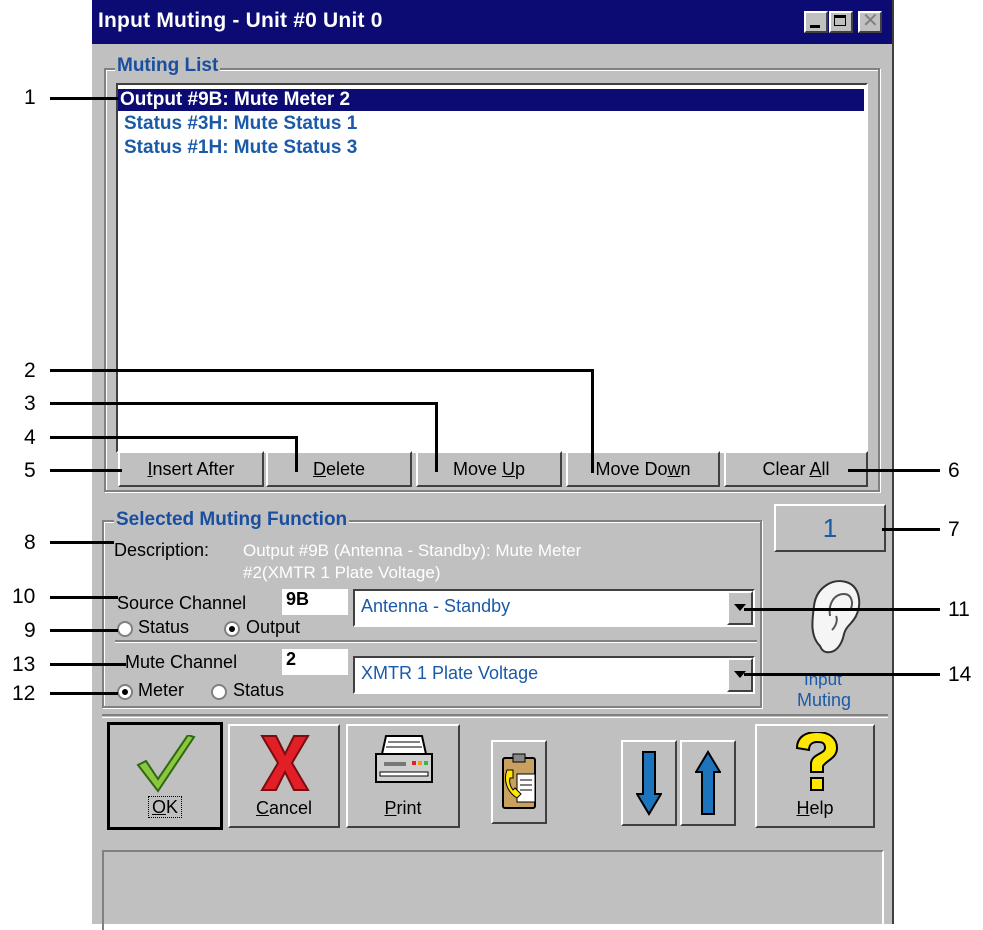 This screenshot has width=983, height=930. Describe the element at coordinates (239, 124) in the screenshot. I see `list-item: Status #3H: Mute Status 1` at that location.